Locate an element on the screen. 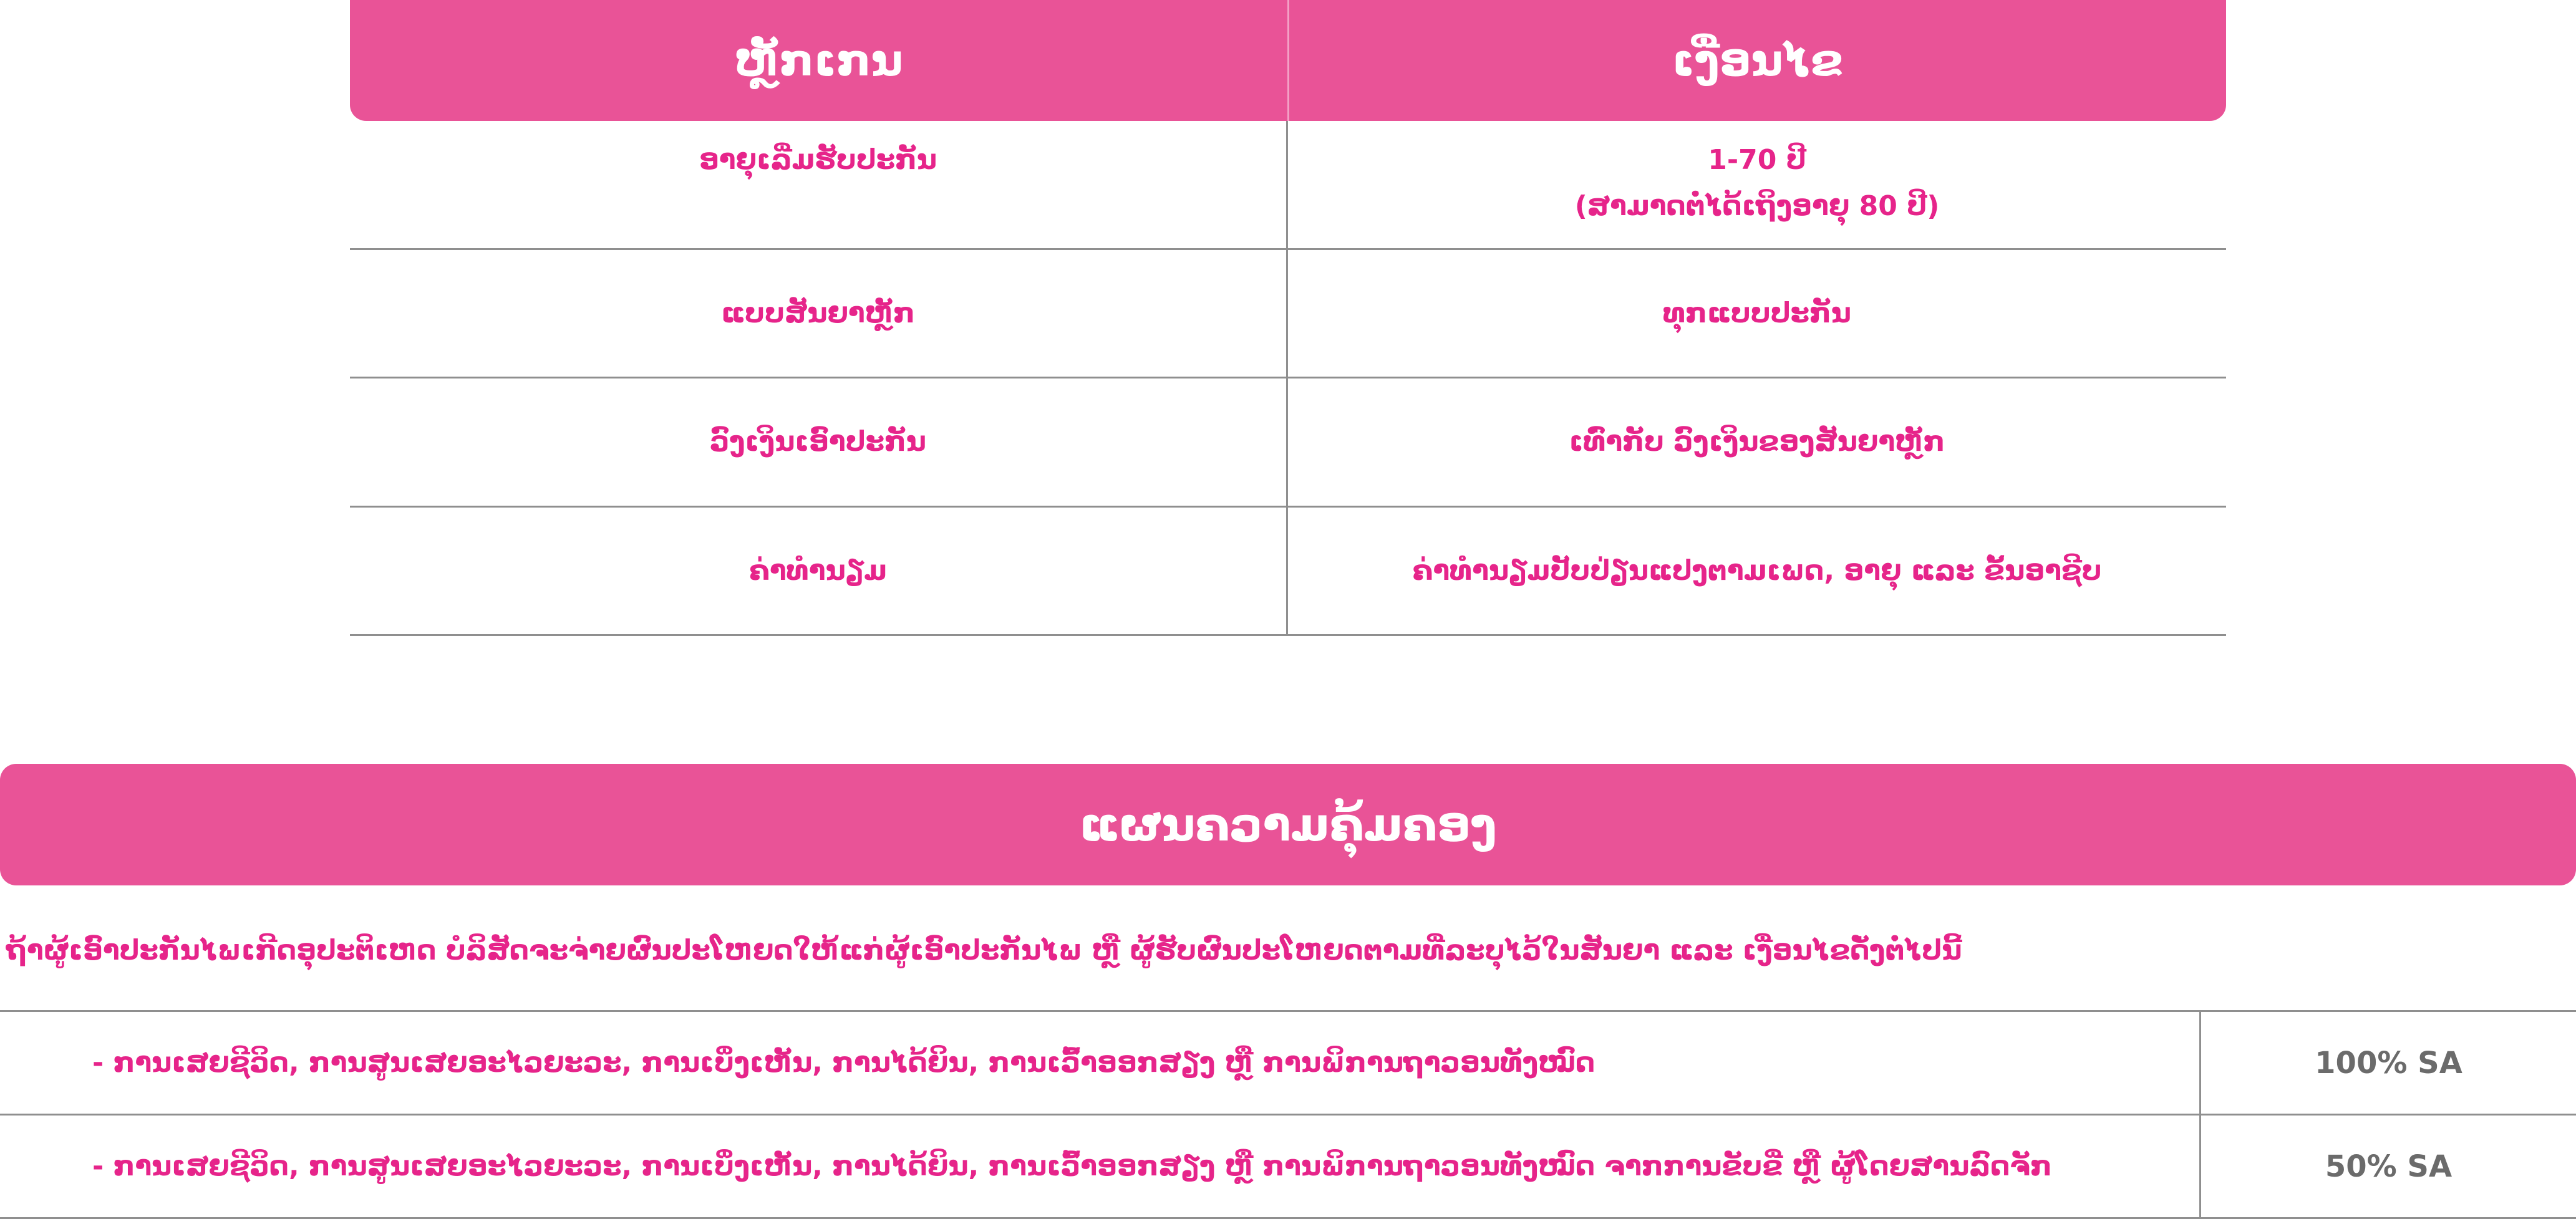  row-value-line: ເທົ່າກັບ ວົງເງິນຂອງສັນຍາຫຼັກ is located at coordinates (1757, 442).